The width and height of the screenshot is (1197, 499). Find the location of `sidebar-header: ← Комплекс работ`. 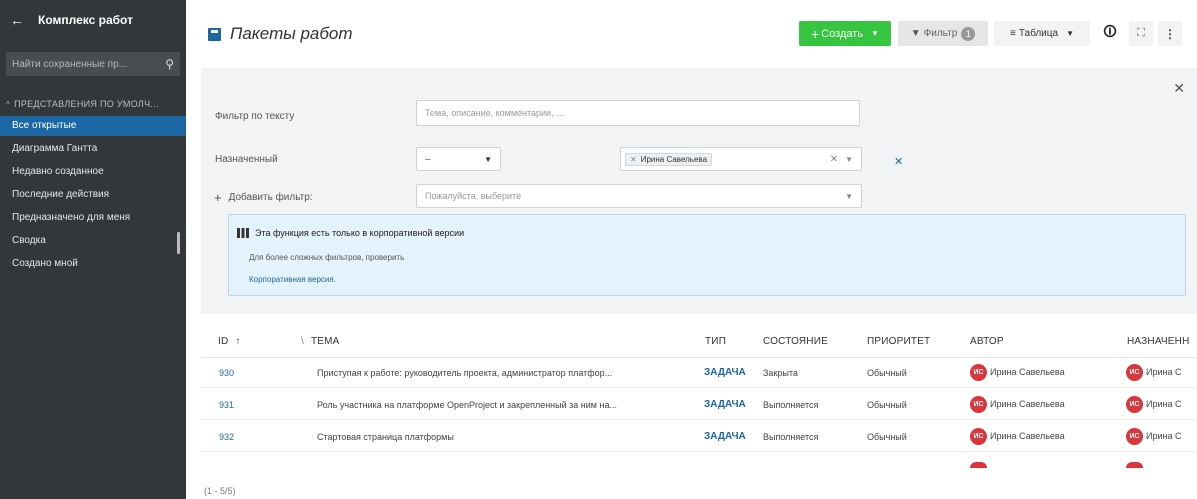

sidebar-header: ← Комплекс работ is located at coordinates (93, 20).